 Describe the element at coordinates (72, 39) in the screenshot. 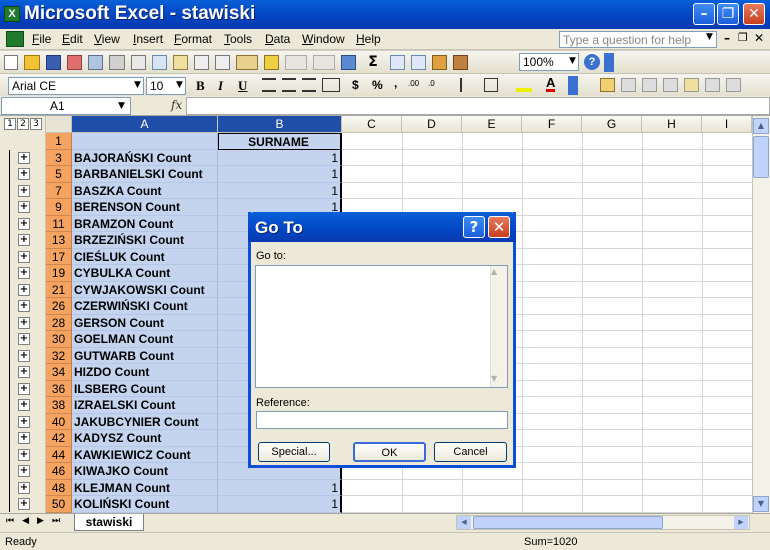

I see `menu-edit: Edit` at that location.